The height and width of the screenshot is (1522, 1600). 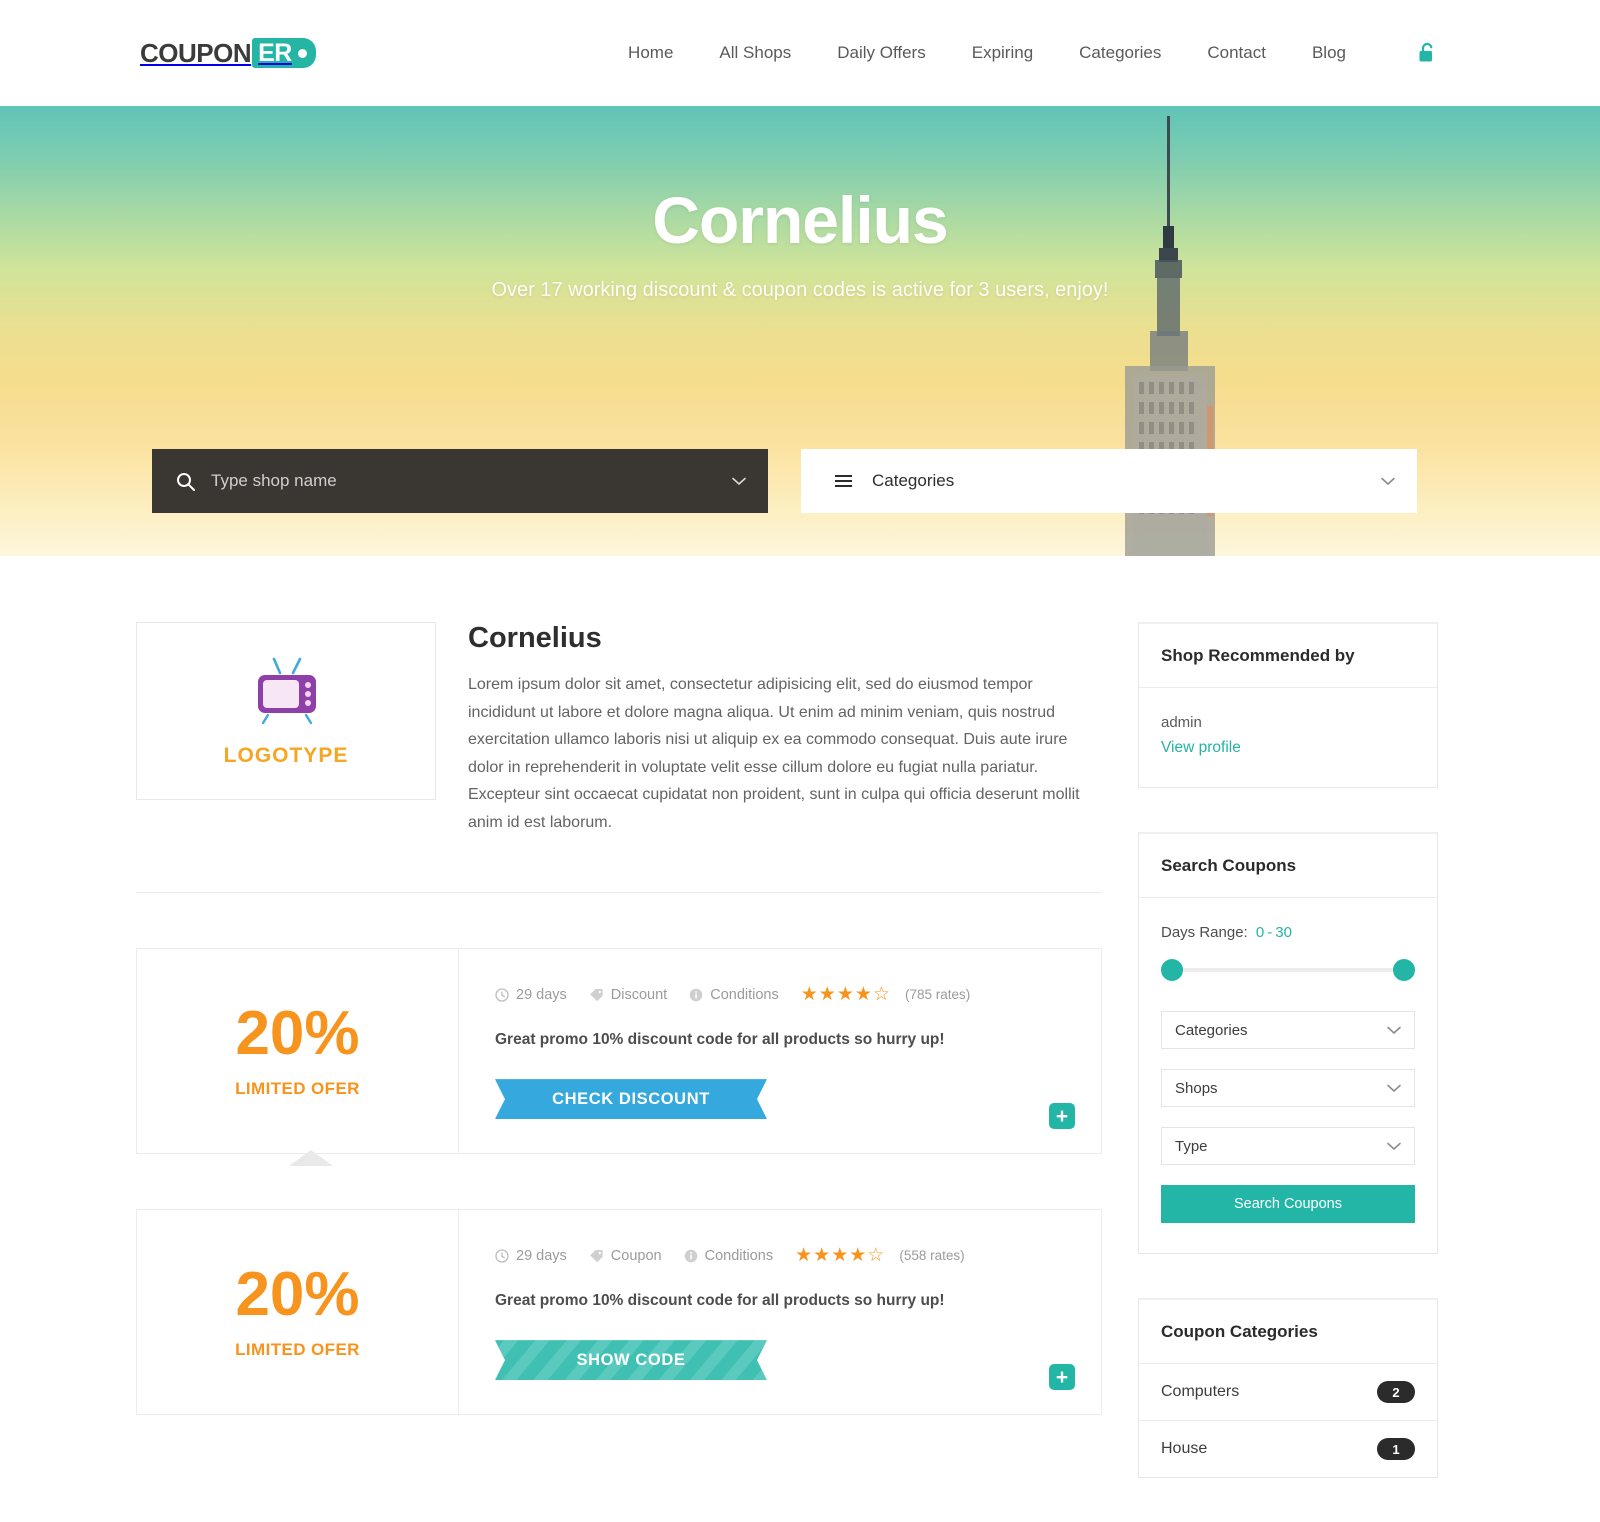 What do you see at coordinates (650, 53) in the screenshot?
I see `nav-item-home: Home` at bounding box center [650, 53].